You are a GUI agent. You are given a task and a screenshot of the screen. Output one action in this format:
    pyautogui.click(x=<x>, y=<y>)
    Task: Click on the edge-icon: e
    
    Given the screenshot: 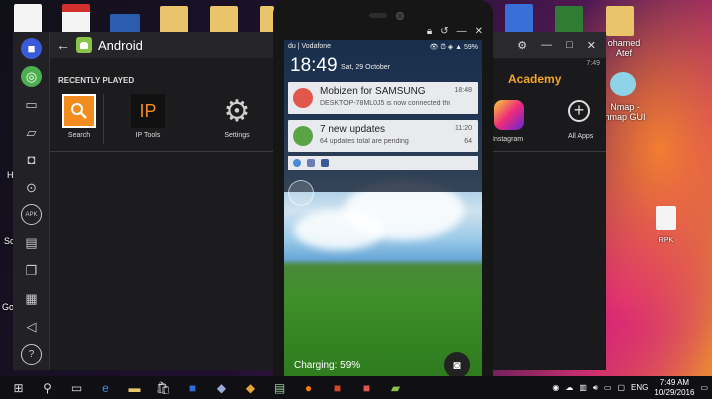 What is the action you would take?
    pyautogui.click(x=105, y=387)
    